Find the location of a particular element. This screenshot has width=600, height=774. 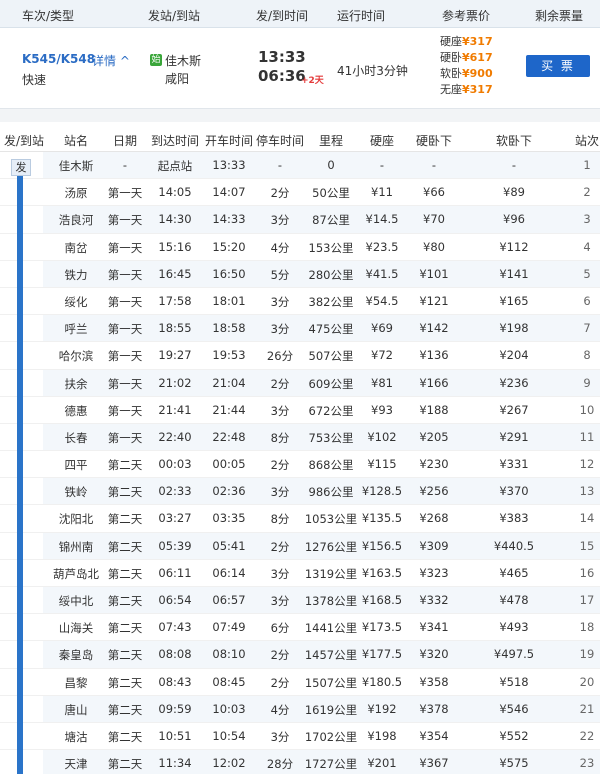

col-hard-seat: 硬座 is located at coordinates (382, 141).